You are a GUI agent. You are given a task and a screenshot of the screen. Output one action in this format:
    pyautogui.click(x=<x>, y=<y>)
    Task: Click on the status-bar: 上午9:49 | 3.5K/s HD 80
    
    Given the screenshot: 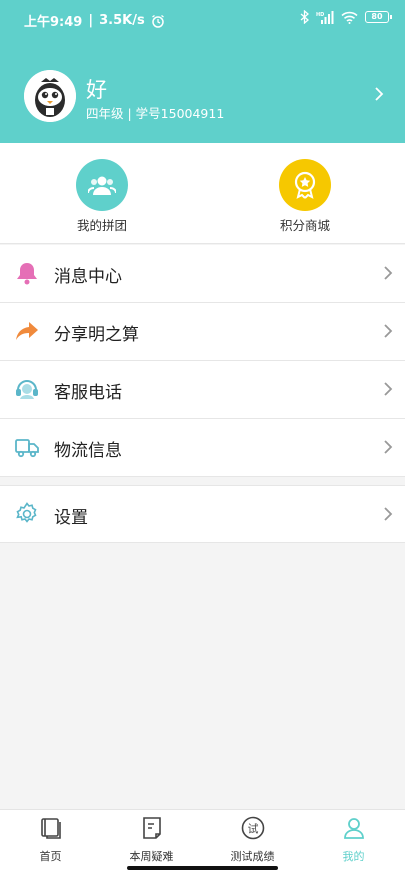 What is the action you would take?
    pyautogui.click(x=202, y=18)
    